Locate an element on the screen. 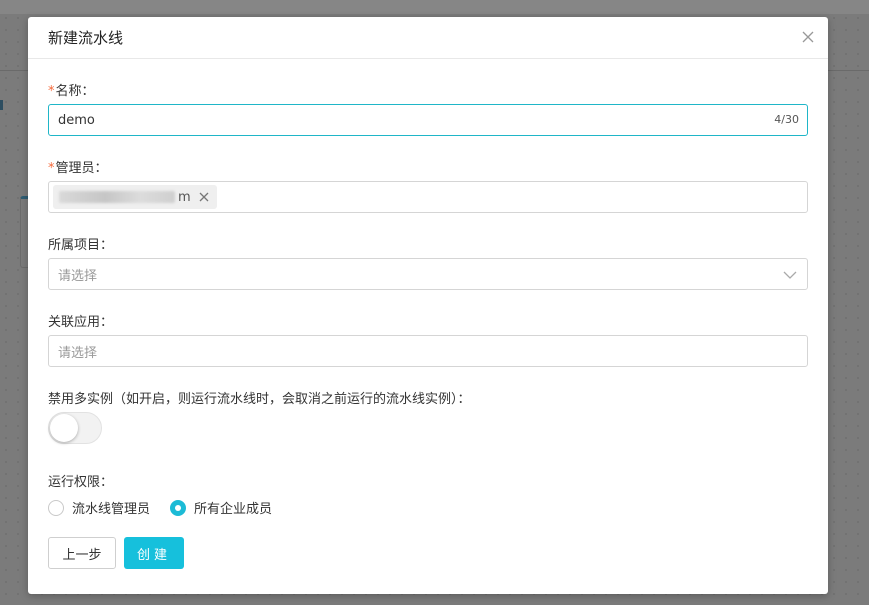 The width and height of the screenshot is (869, 605). radio-button is located at coordinates (56, 507).